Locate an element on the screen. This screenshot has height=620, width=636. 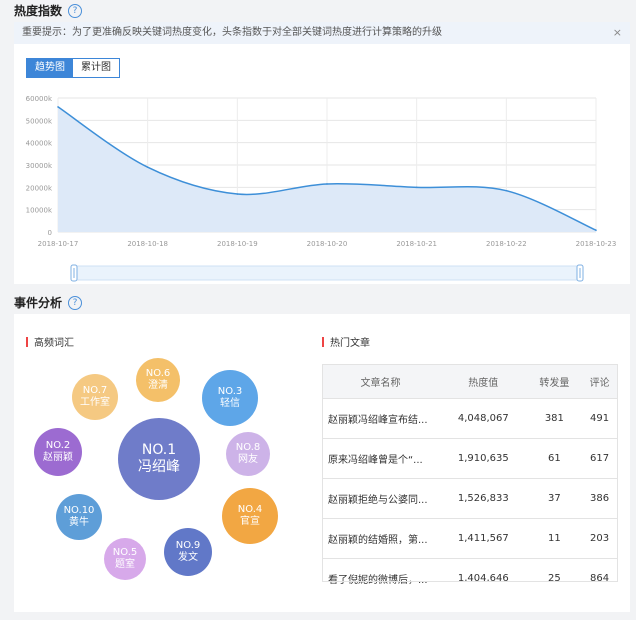
bubble-rank: NO.10 is located at coordinates (79, 510).